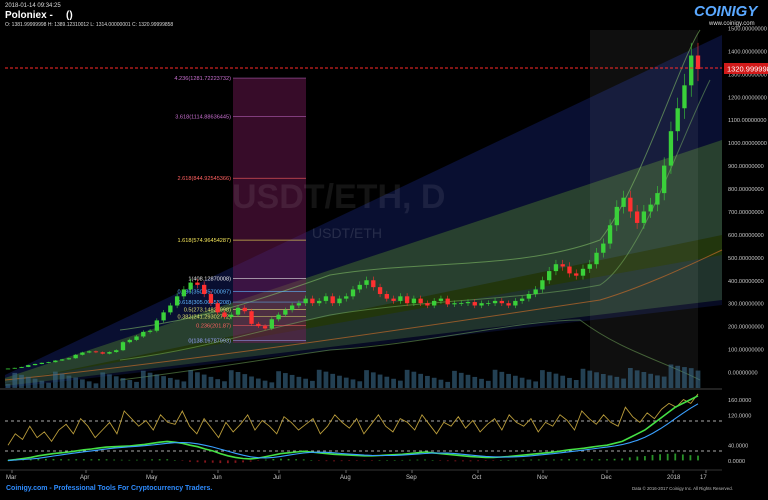  I want to click on price-tick-label: 800.00000000, so click(746, 190).